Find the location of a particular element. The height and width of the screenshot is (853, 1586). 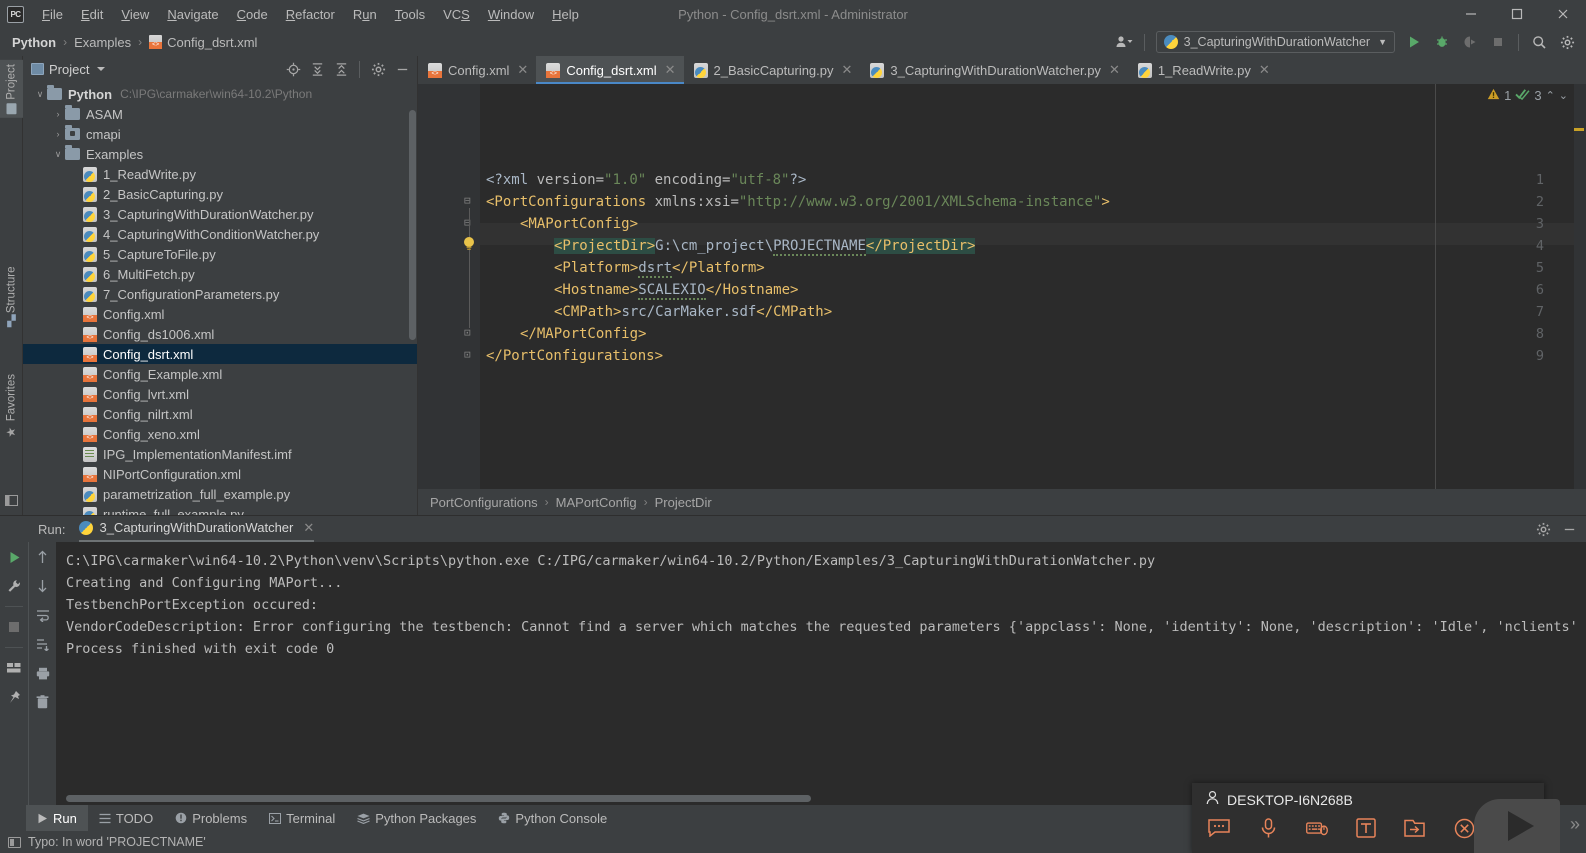

pin-icon is located at coordinates (14, 697).